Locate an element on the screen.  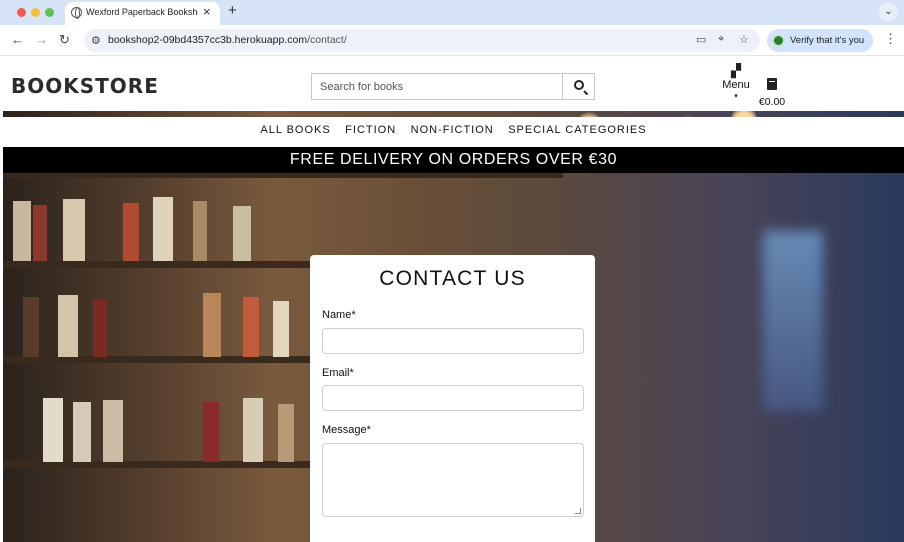
window-glow is located at coordinates (793, 321).